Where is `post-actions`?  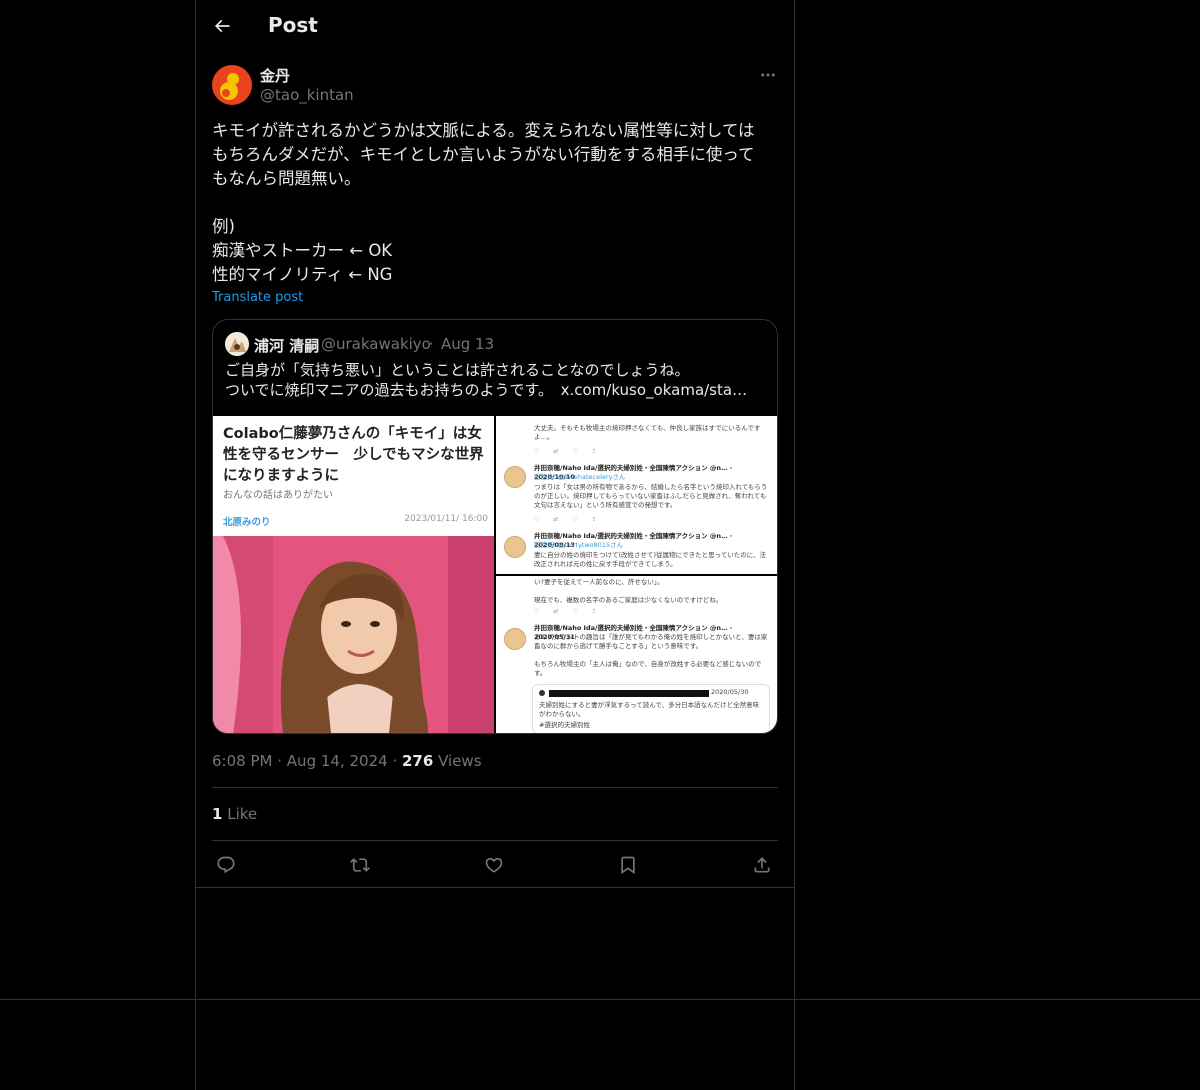 post-actions is located at coordinates (495, 865).